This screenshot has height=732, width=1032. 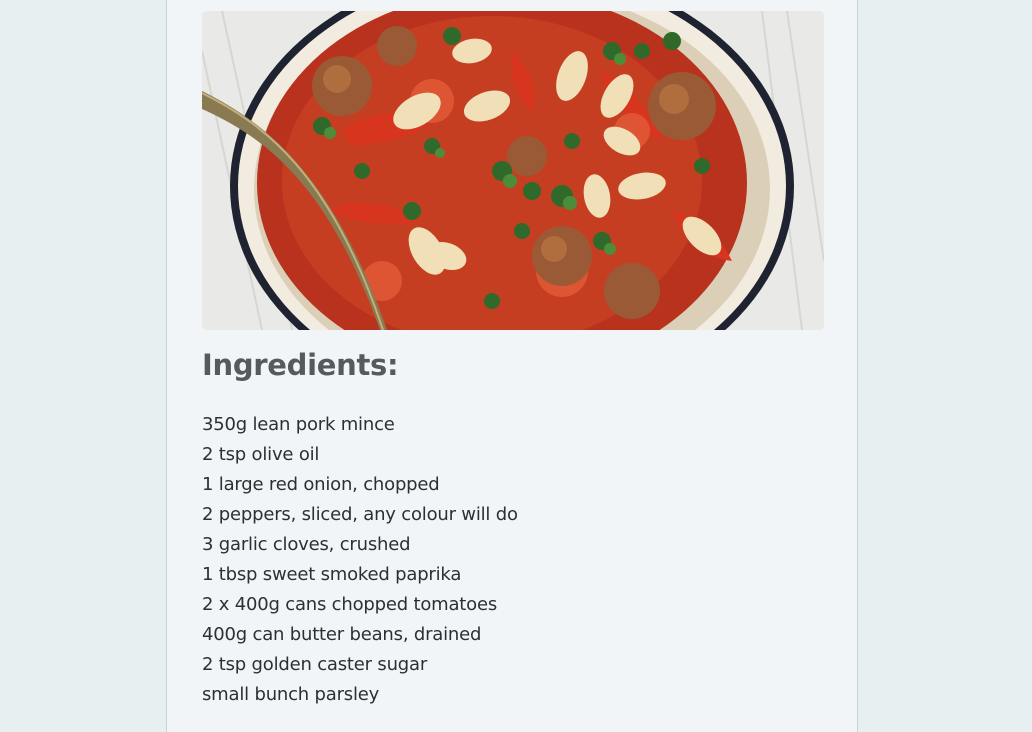 What do you see at coordinates (261, 454) in the screenshot?
I see `ingredient-item: 2 tsp olive oil` at bounding box center [261, 454].